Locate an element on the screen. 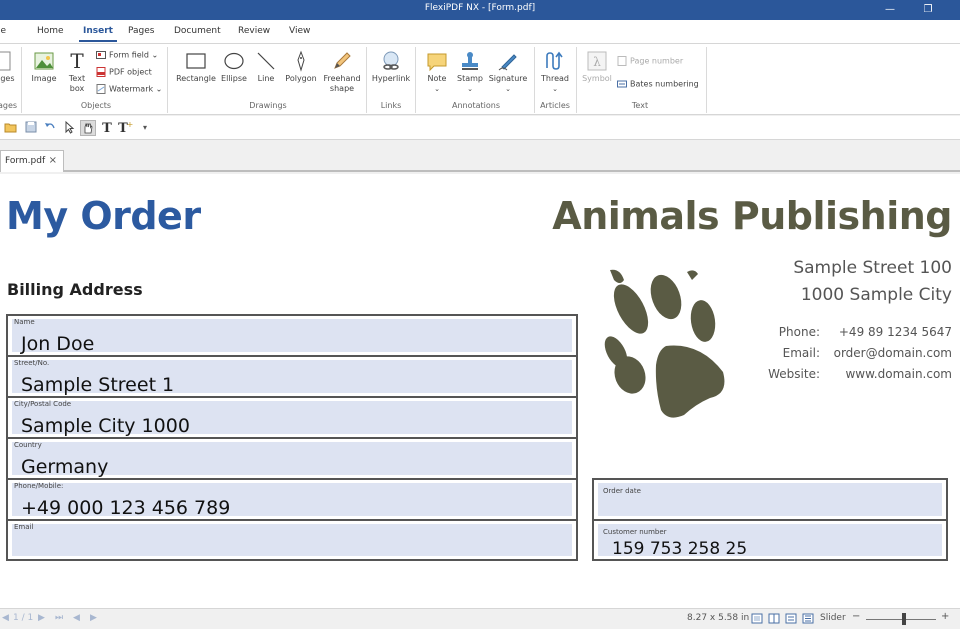  bates-numbering-button: Bates numbering is located at coordinates (658, 84).